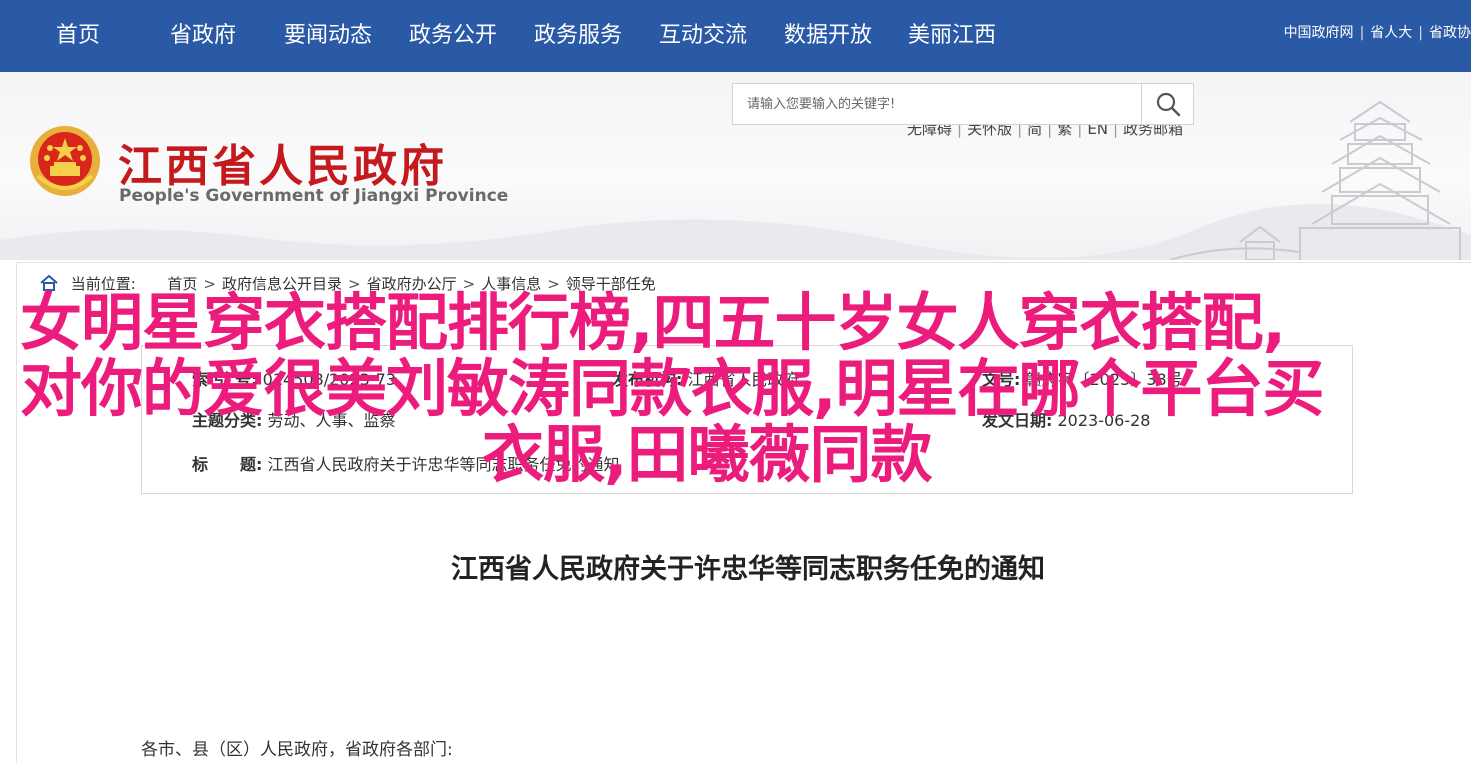 Image resolution: width=1471 pixels, height=763 pixels. I want to click on link-provincial-congress: 省人大, so click(1391, 33).